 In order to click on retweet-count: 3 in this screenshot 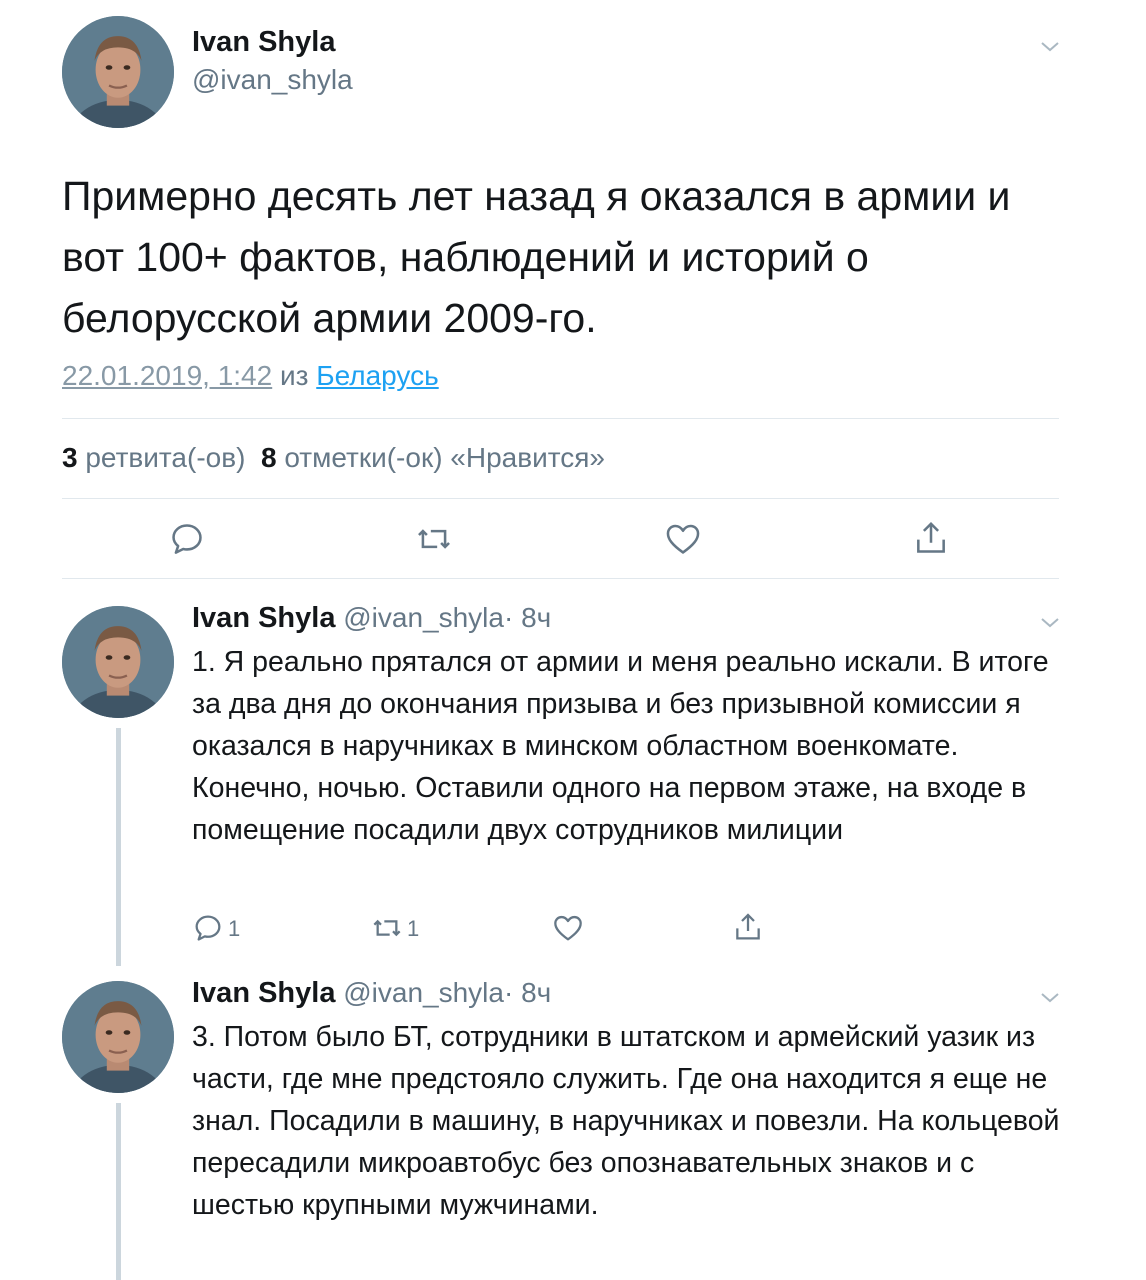, I will do `click(70, 457)`.